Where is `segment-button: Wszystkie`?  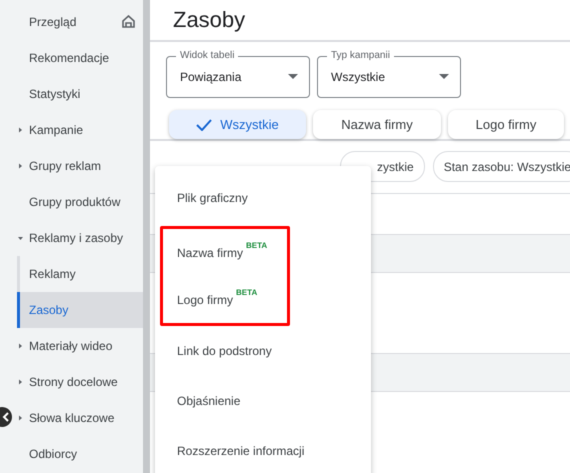
segment-button: Wszystkie is located at coordinates (237, 124).